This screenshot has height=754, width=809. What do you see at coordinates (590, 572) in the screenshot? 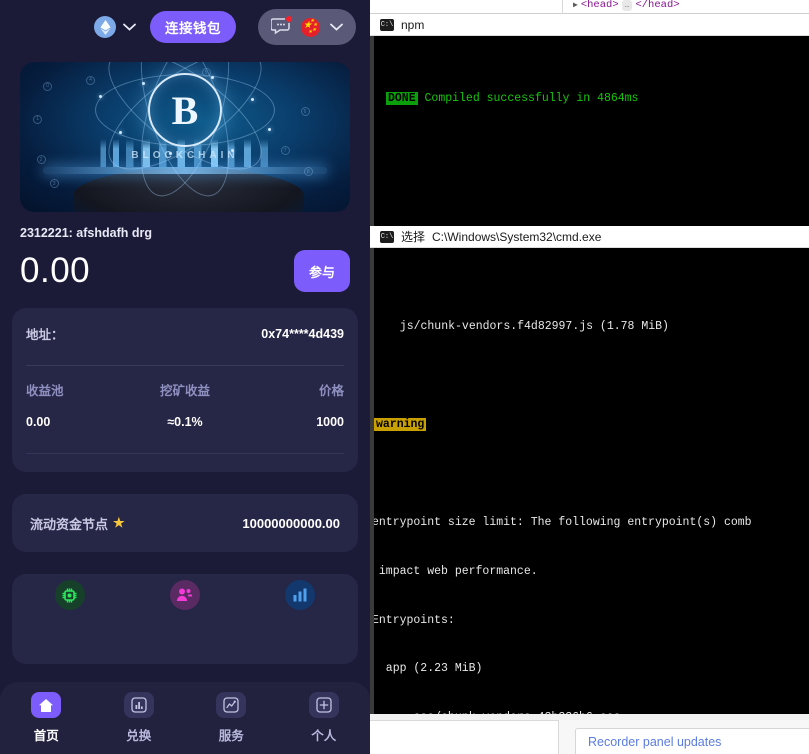
I see `terminal-line: impact web performance.` at bounding box center [590, 572].